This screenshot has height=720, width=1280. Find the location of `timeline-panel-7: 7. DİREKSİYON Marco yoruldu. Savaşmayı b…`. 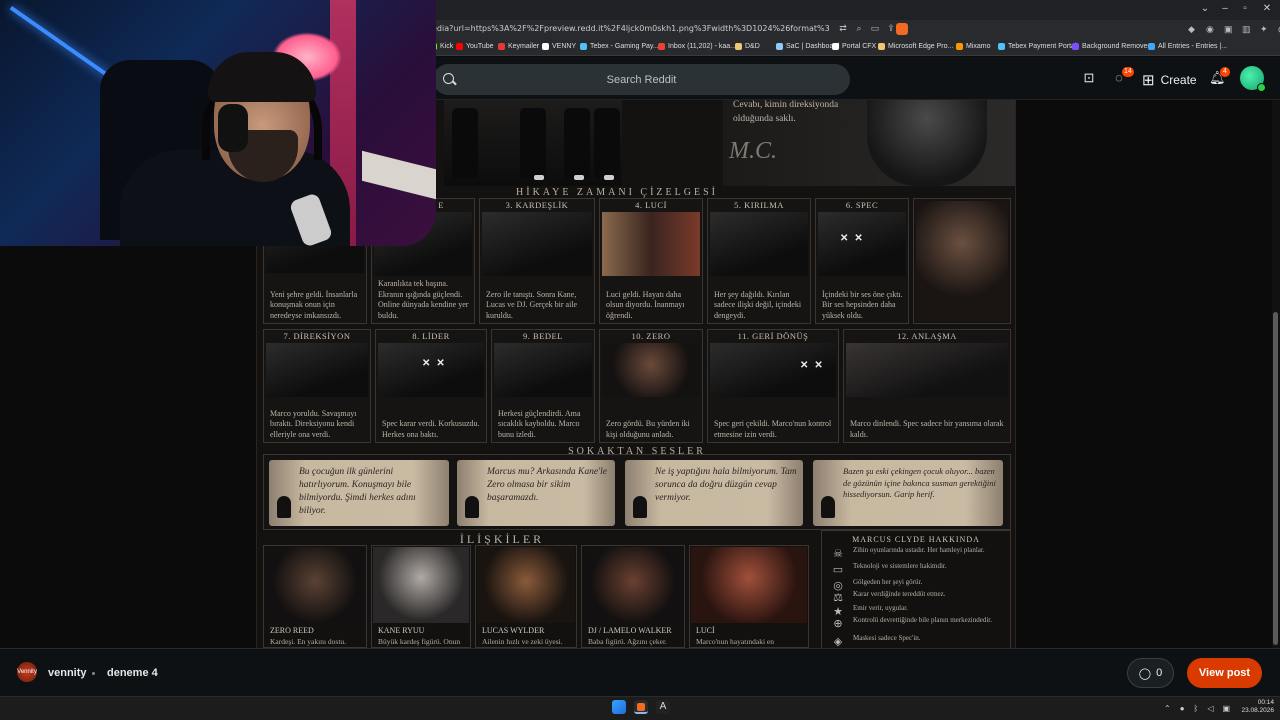

timeline-panel-7: 7. DİREKSİYON Marco yoruldu. Savaşmayı b… is located at coordinates (317, 386).